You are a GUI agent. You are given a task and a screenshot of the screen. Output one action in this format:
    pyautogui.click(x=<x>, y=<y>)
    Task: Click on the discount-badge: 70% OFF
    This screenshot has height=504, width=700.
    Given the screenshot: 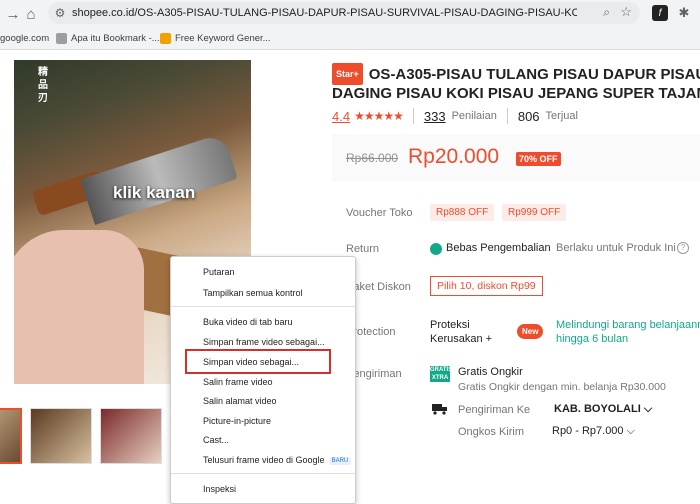 What is the action you would take?
    pyautogui.click(x=538, y=159)
    